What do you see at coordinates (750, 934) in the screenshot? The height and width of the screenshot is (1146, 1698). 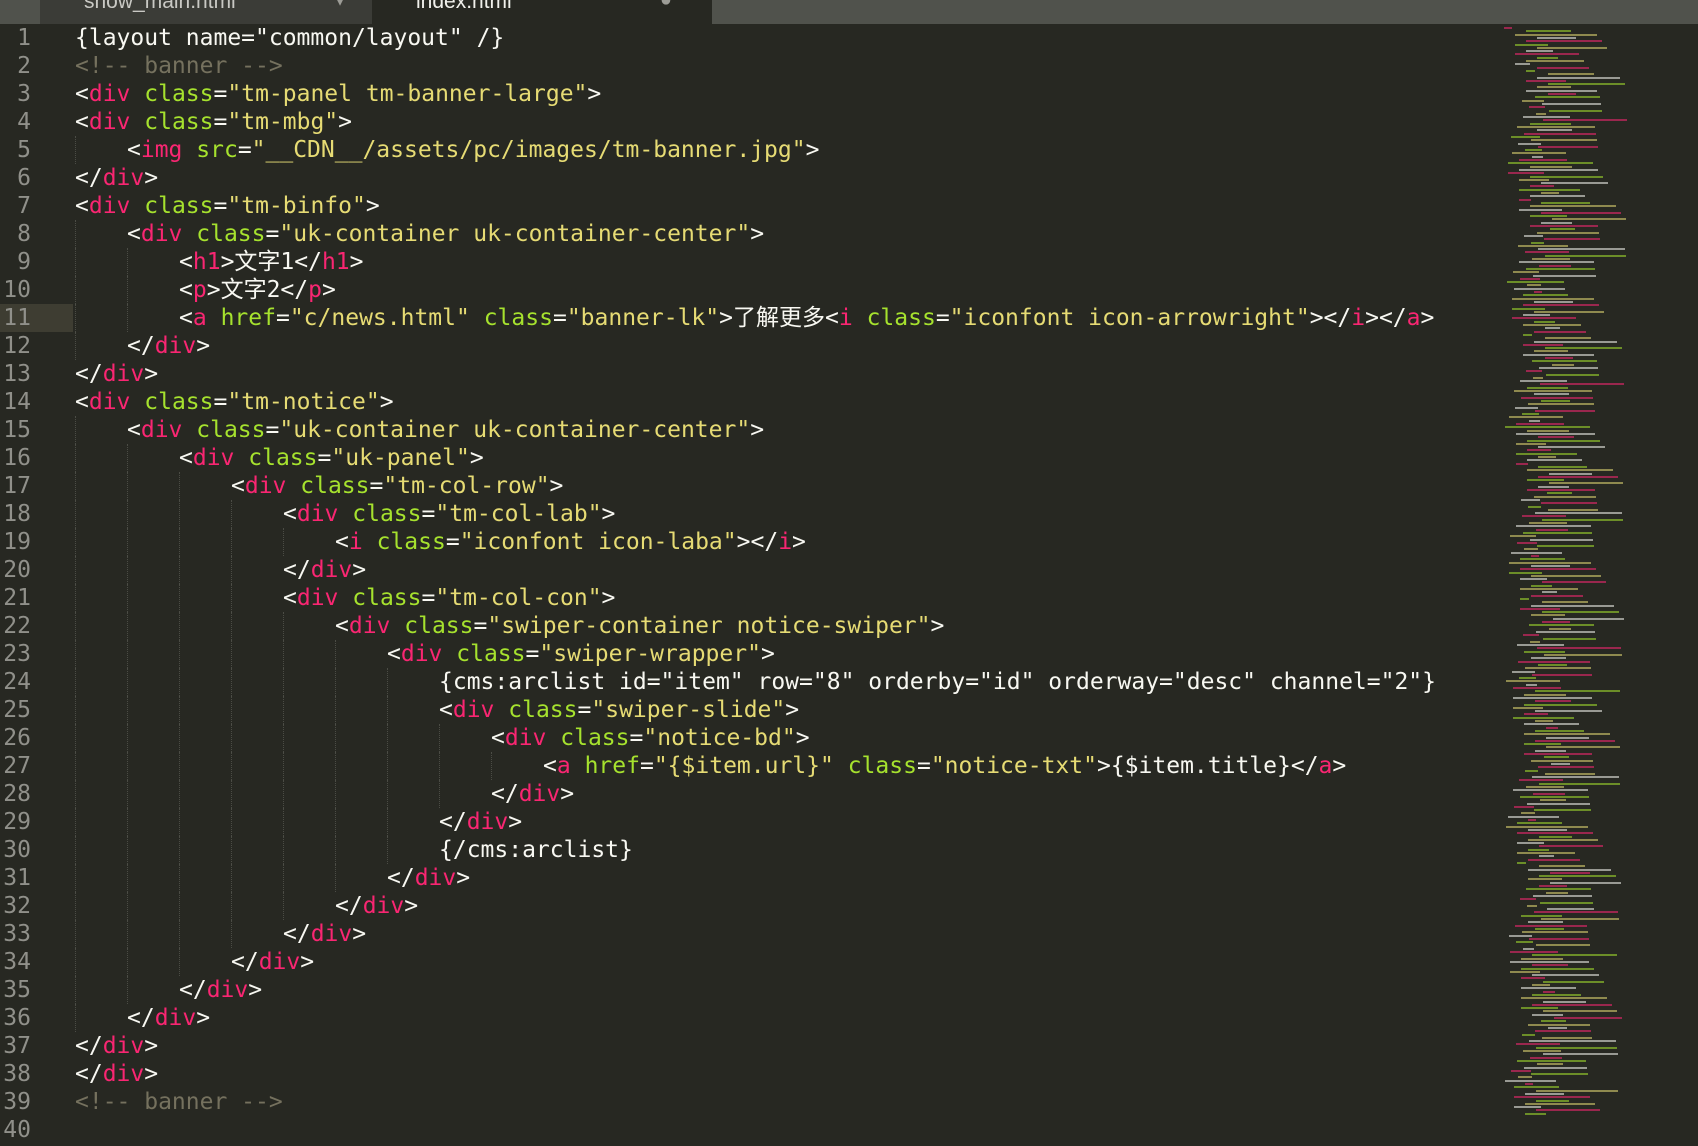 I see `code-line: 33 </div>` at bounding box center [750, 934].